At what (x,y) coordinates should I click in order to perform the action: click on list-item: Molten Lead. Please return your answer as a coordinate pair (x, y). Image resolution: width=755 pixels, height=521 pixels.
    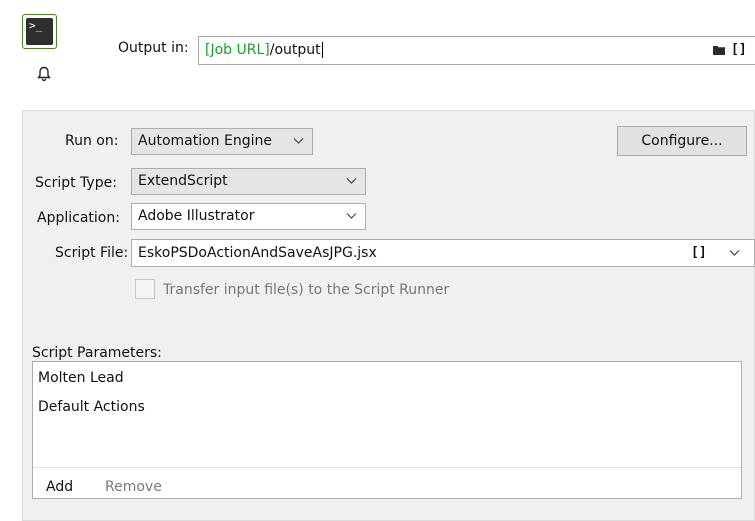
    Looking at the image, I should click on (81, 378).